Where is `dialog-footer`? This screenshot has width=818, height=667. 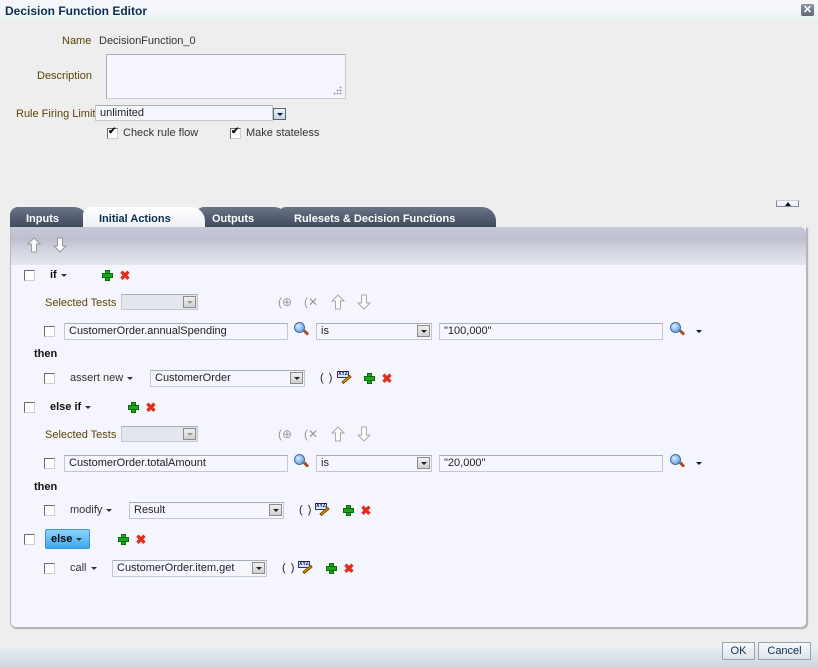 dialog-footer is located at coordinates (409, 657).